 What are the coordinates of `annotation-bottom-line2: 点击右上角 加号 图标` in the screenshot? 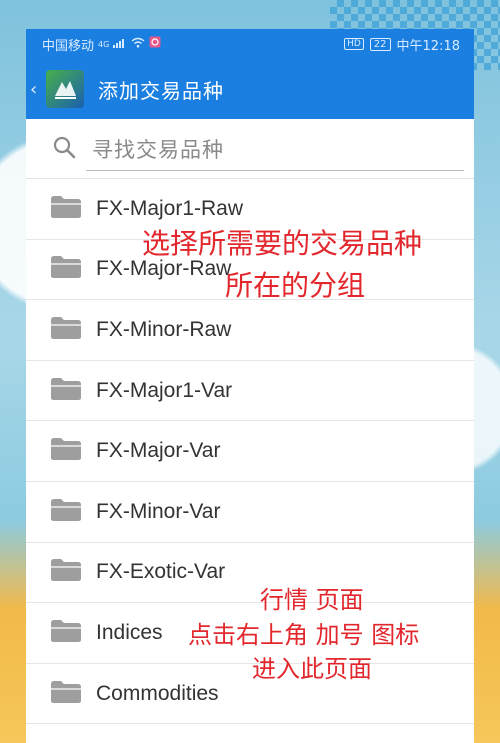 It's located at (304, 635).